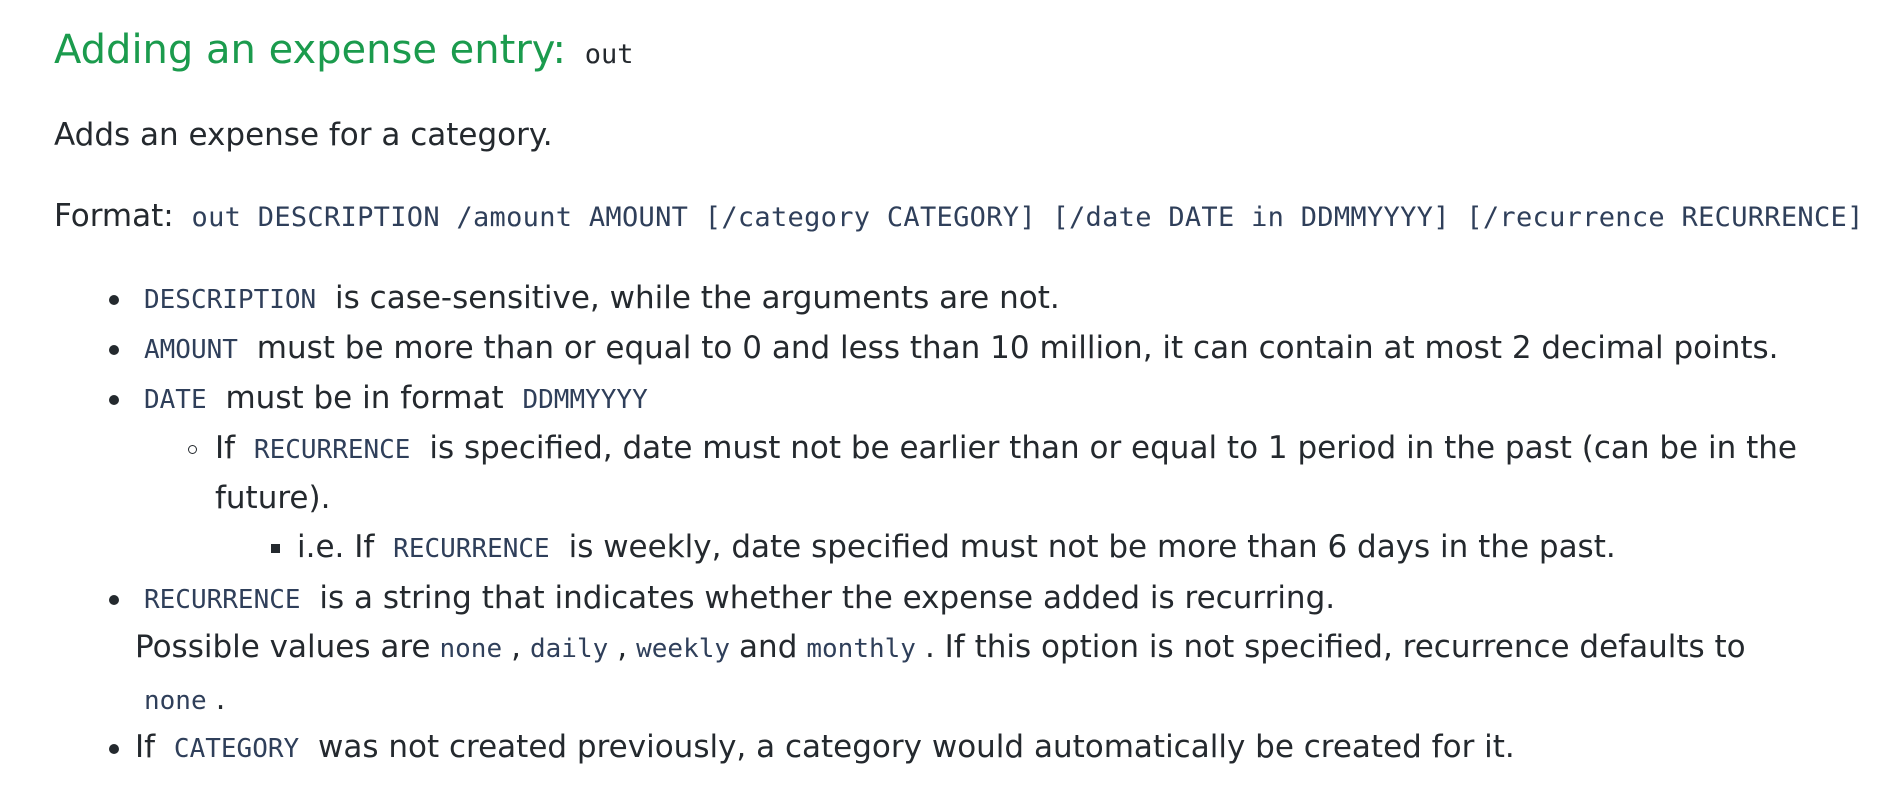  I want to click on recurrence-default-line: none., so click(180, 699).